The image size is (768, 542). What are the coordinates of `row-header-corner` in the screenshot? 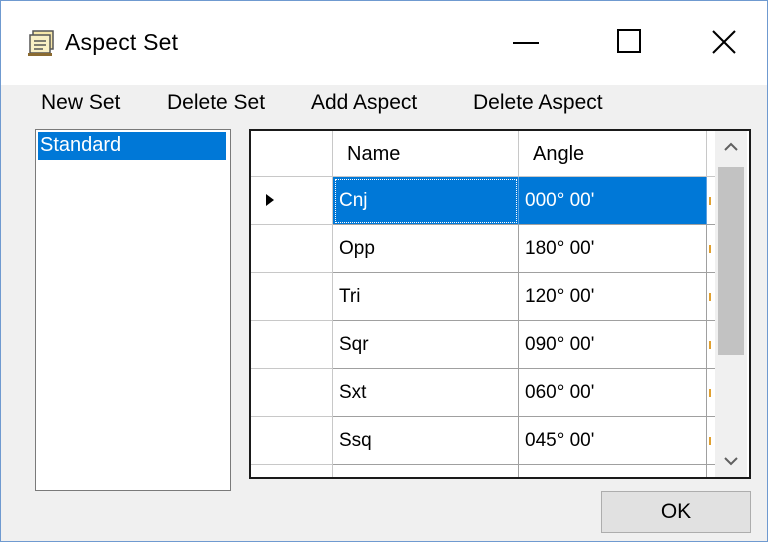 It's located at (292, 154).